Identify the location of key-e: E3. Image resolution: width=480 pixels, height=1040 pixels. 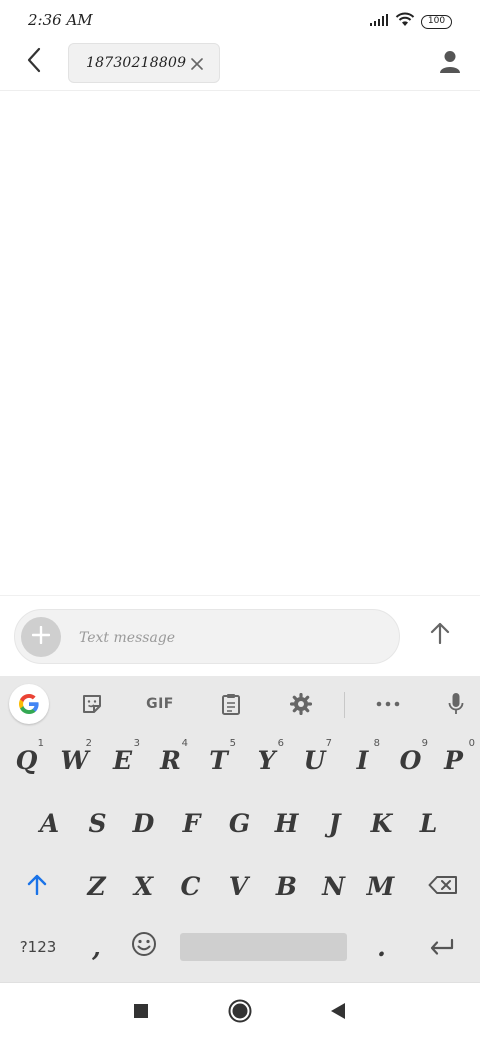
(122, 760).